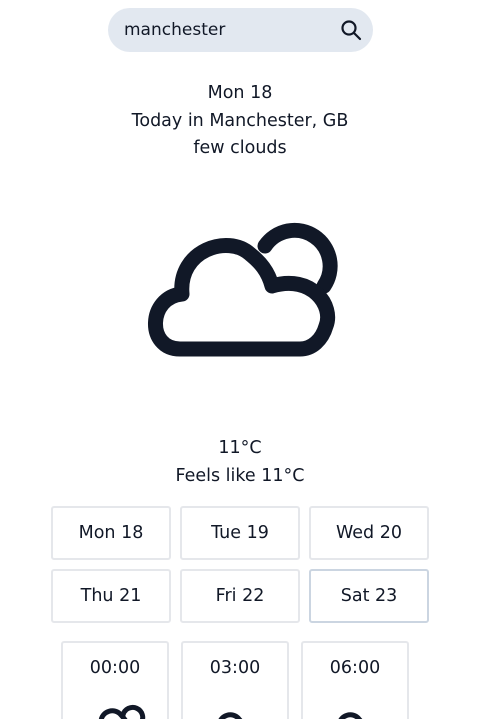 The image size is (480, 719). I want to click on day-button-wed: Wed 20, so click(369, 533).